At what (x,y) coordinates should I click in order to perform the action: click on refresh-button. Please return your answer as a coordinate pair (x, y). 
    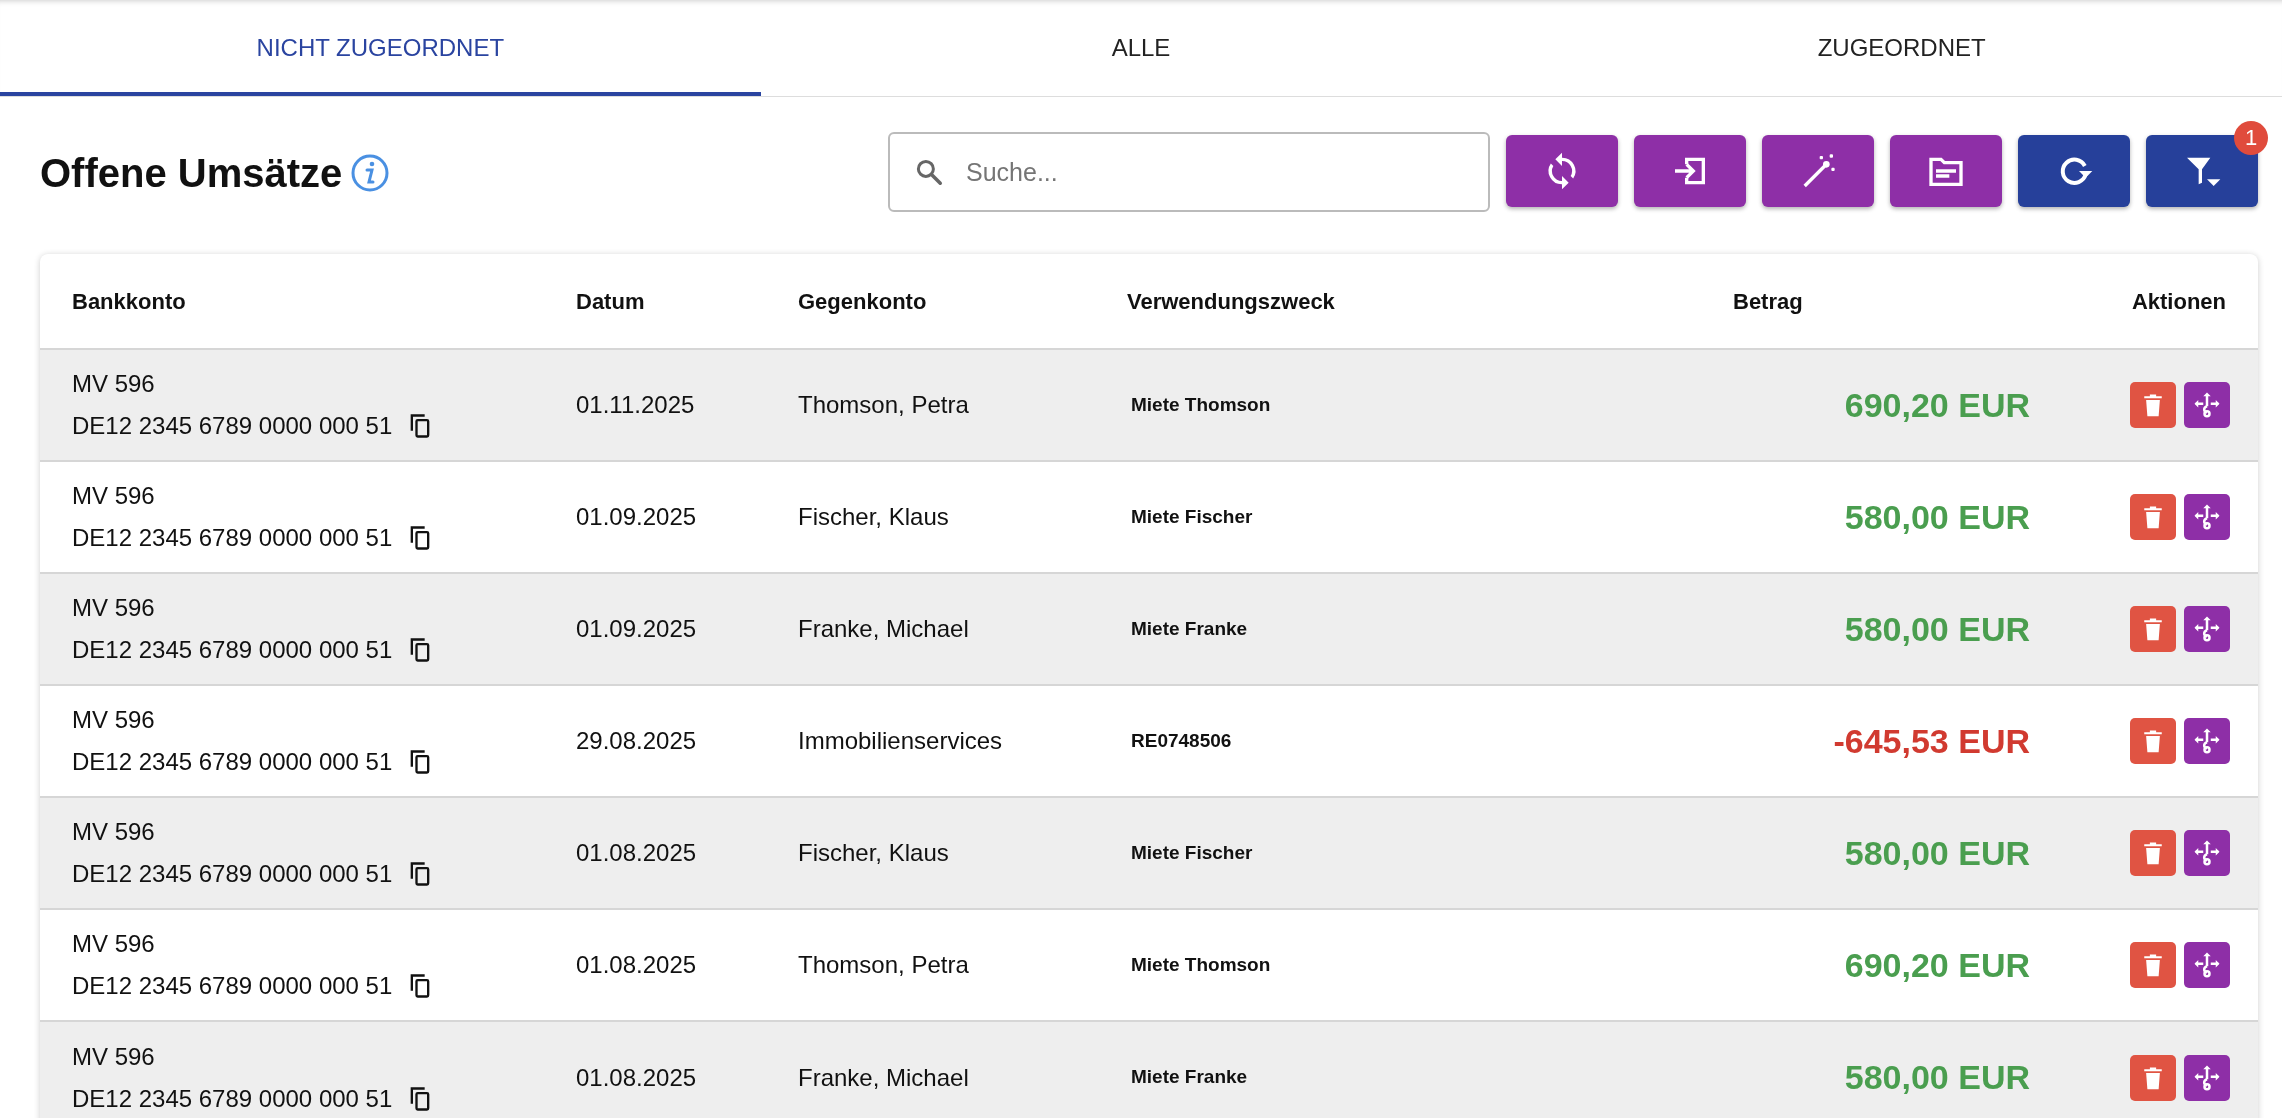
    Looking at the image, I should click on (2074, 171).